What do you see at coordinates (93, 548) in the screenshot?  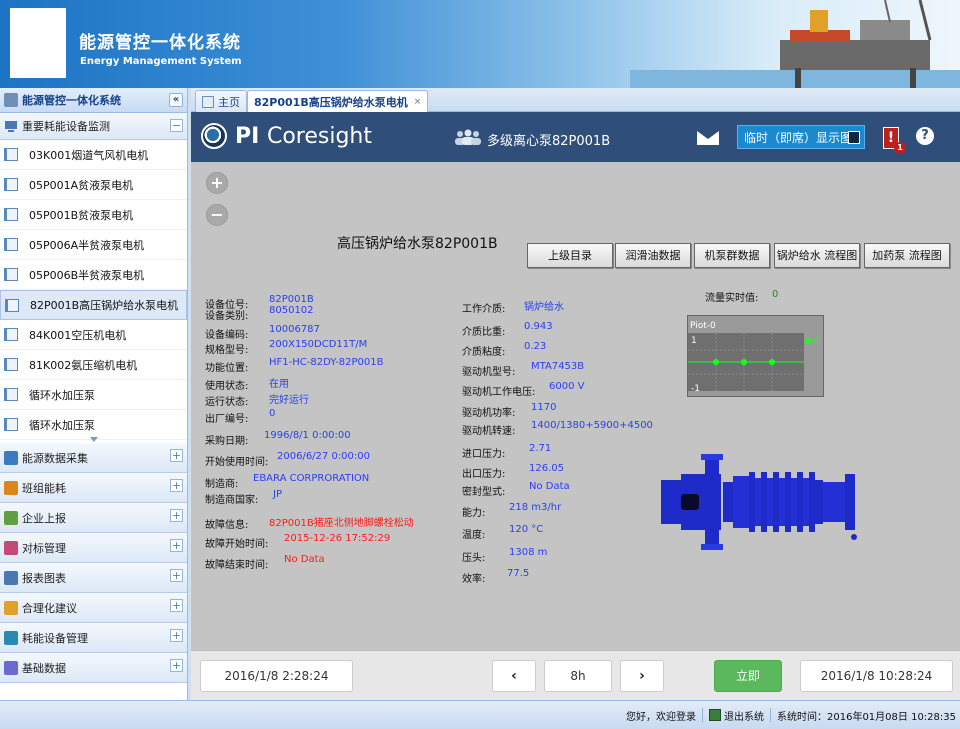 I see `nav-section: 对标管理 +` at bounding box center [93, 548].